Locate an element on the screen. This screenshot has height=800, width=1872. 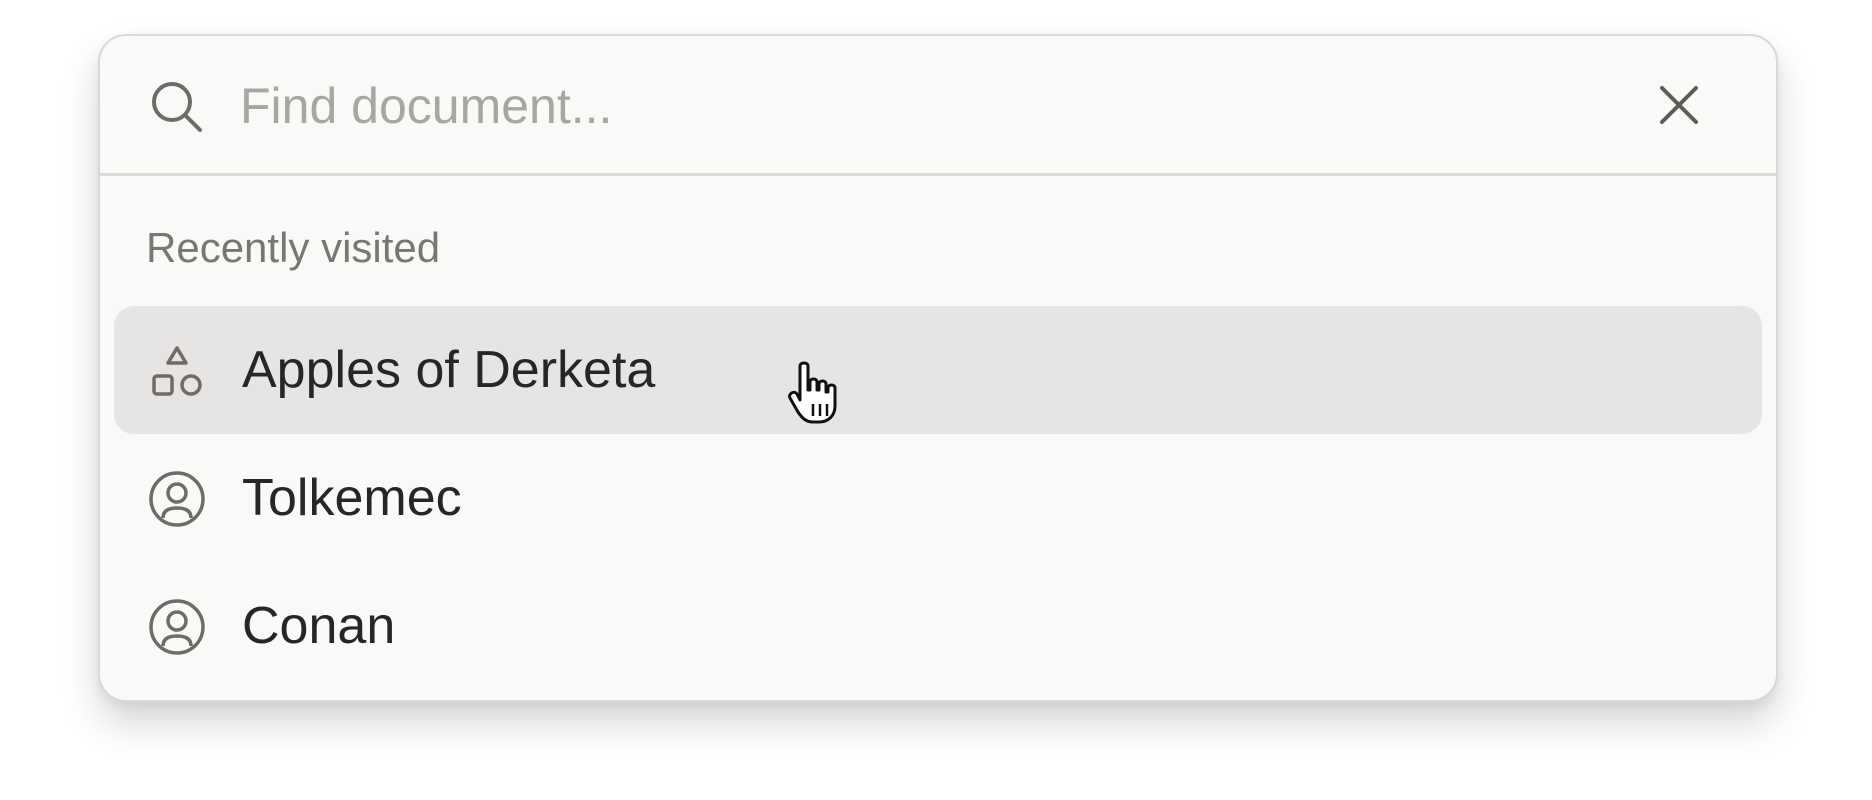
close-icon is located at coordinates (1679, 105).